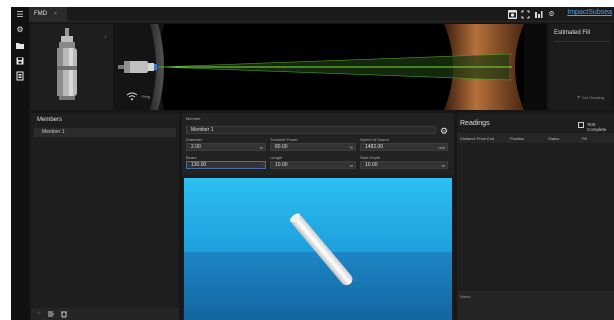 This screenshot has width=614, height=320. What do you see at coordinates (535, 305) in the screenshot?
I see `notes-area: Notes` at bounding box center [535, 305].